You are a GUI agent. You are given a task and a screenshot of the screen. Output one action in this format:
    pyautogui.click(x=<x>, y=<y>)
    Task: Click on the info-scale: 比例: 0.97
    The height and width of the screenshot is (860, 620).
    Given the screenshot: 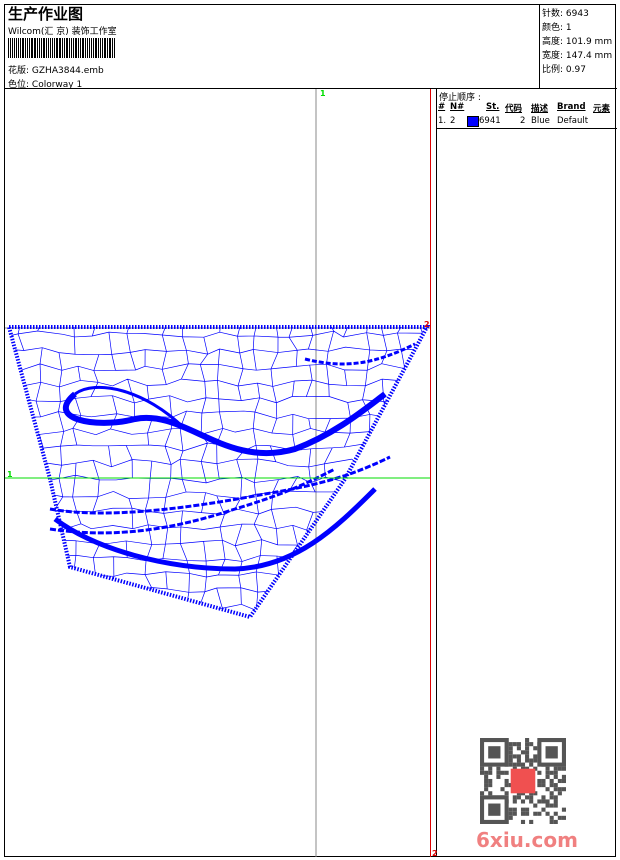 What is the action you would take?
    pyautogui.click(x=564, y=68)
    